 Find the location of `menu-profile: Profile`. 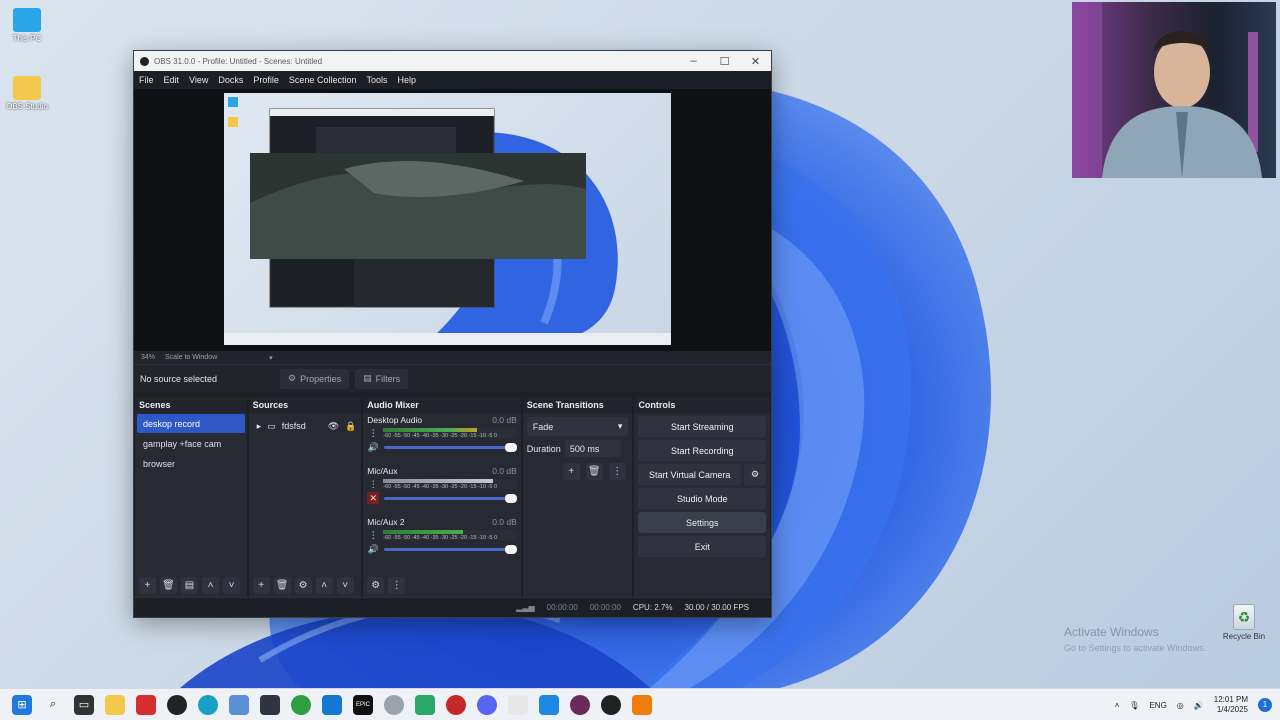

menu-profile: Profile is located at coordinates (266, 80).